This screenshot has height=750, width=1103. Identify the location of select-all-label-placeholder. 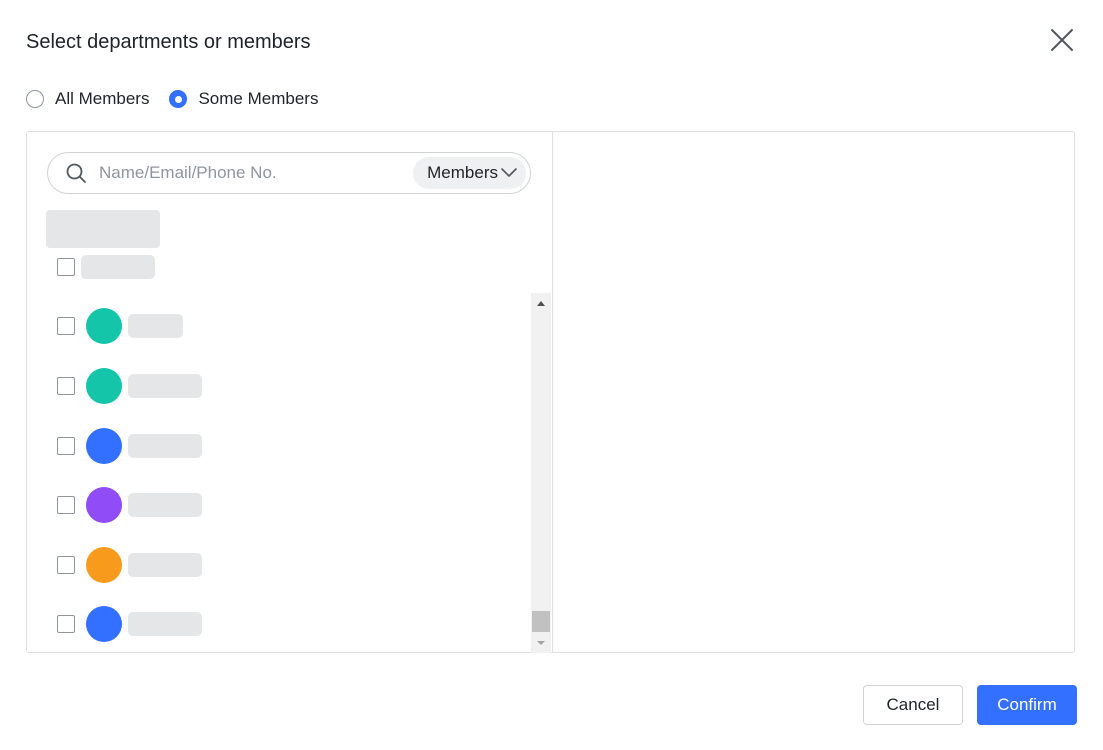
(118, 267).